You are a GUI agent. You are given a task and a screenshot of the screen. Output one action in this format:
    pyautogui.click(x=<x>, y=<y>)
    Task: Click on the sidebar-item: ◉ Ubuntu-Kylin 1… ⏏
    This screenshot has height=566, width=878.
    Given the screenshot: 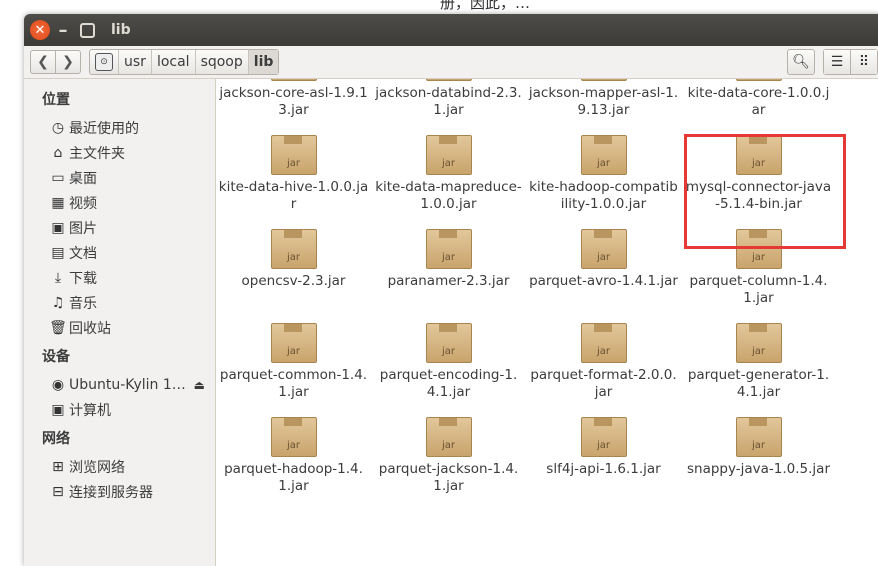 What is the action you would take?
    pyautogui.click(x=119, y=384)
    